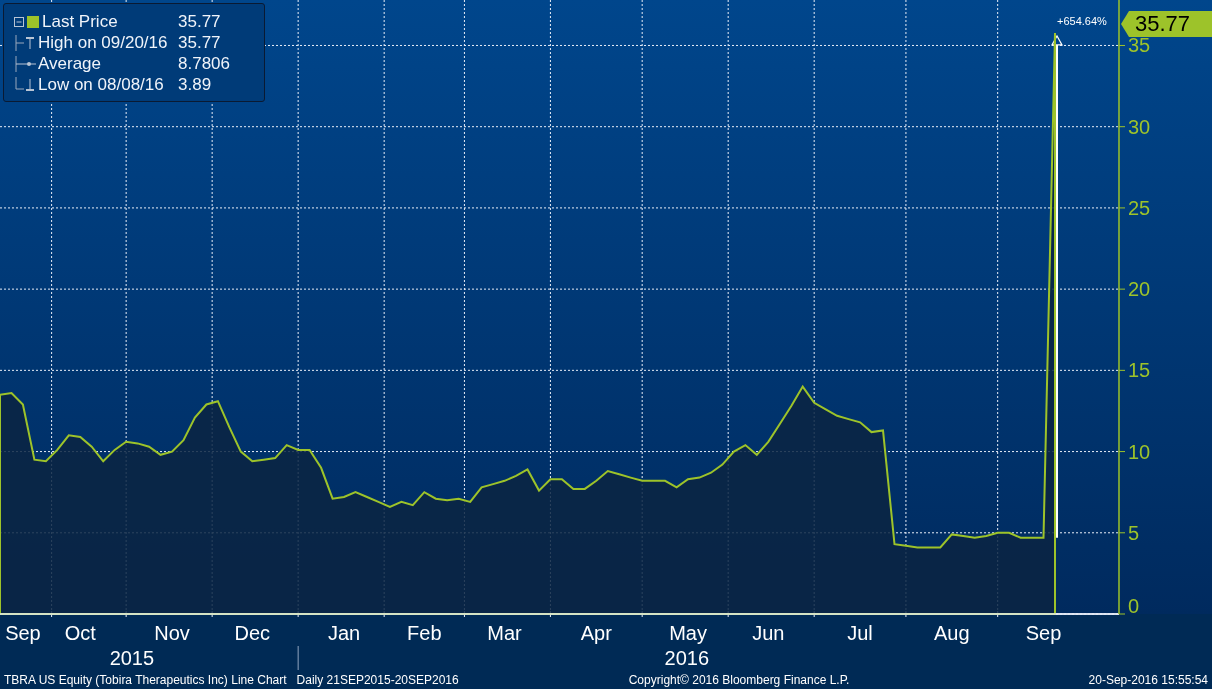  What do you see at coordinates (103, 43) in the screenshot?
I see `legend-label: High on 09/20/16` at bounding box center [103, 43].